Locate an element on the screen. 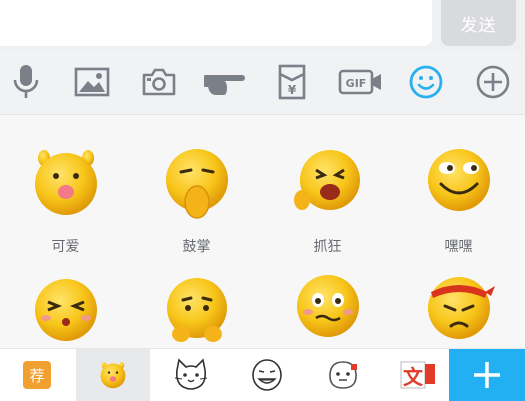  tab-rage-face-pack is located at coordinates (267, 375).